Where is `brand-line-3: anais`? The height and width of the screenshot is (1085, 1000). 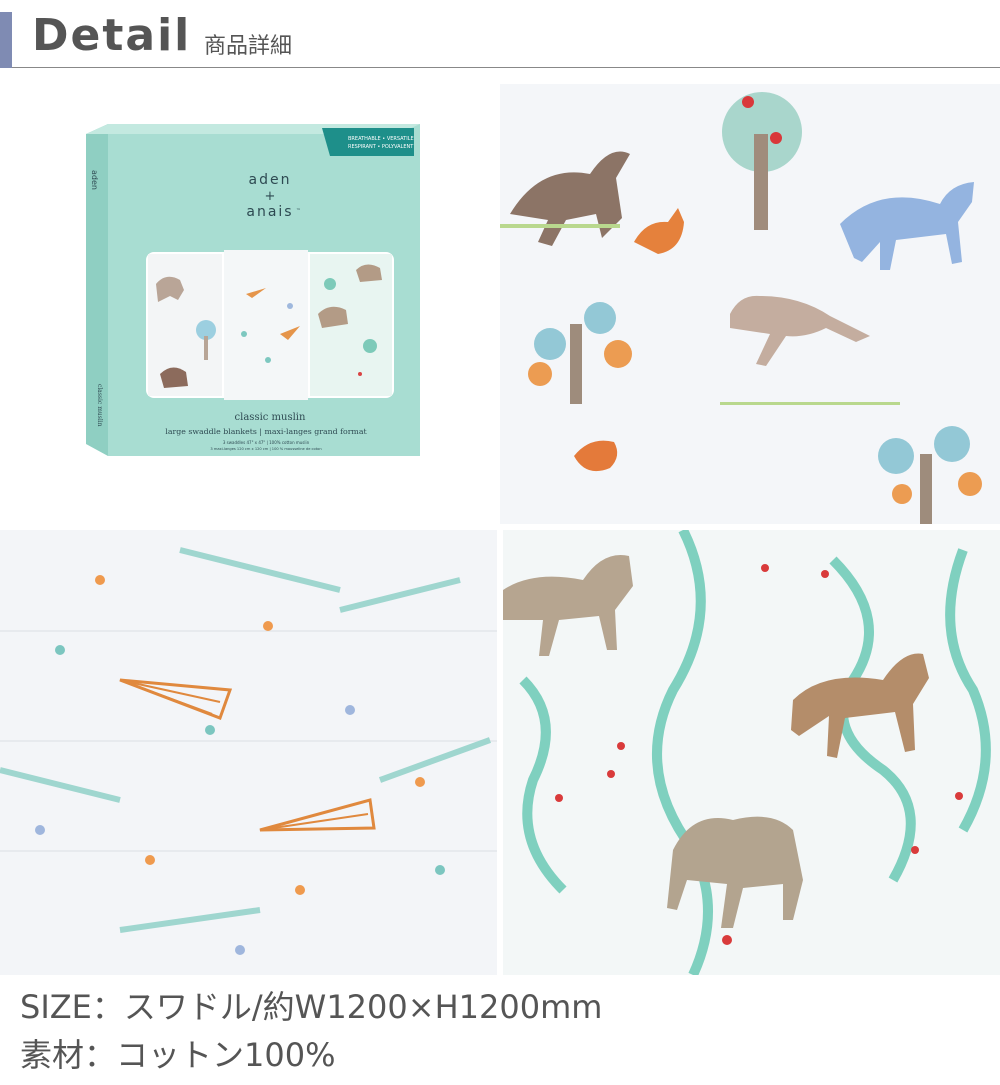
brand-line-3: anais is located at coordinates (269, 212).